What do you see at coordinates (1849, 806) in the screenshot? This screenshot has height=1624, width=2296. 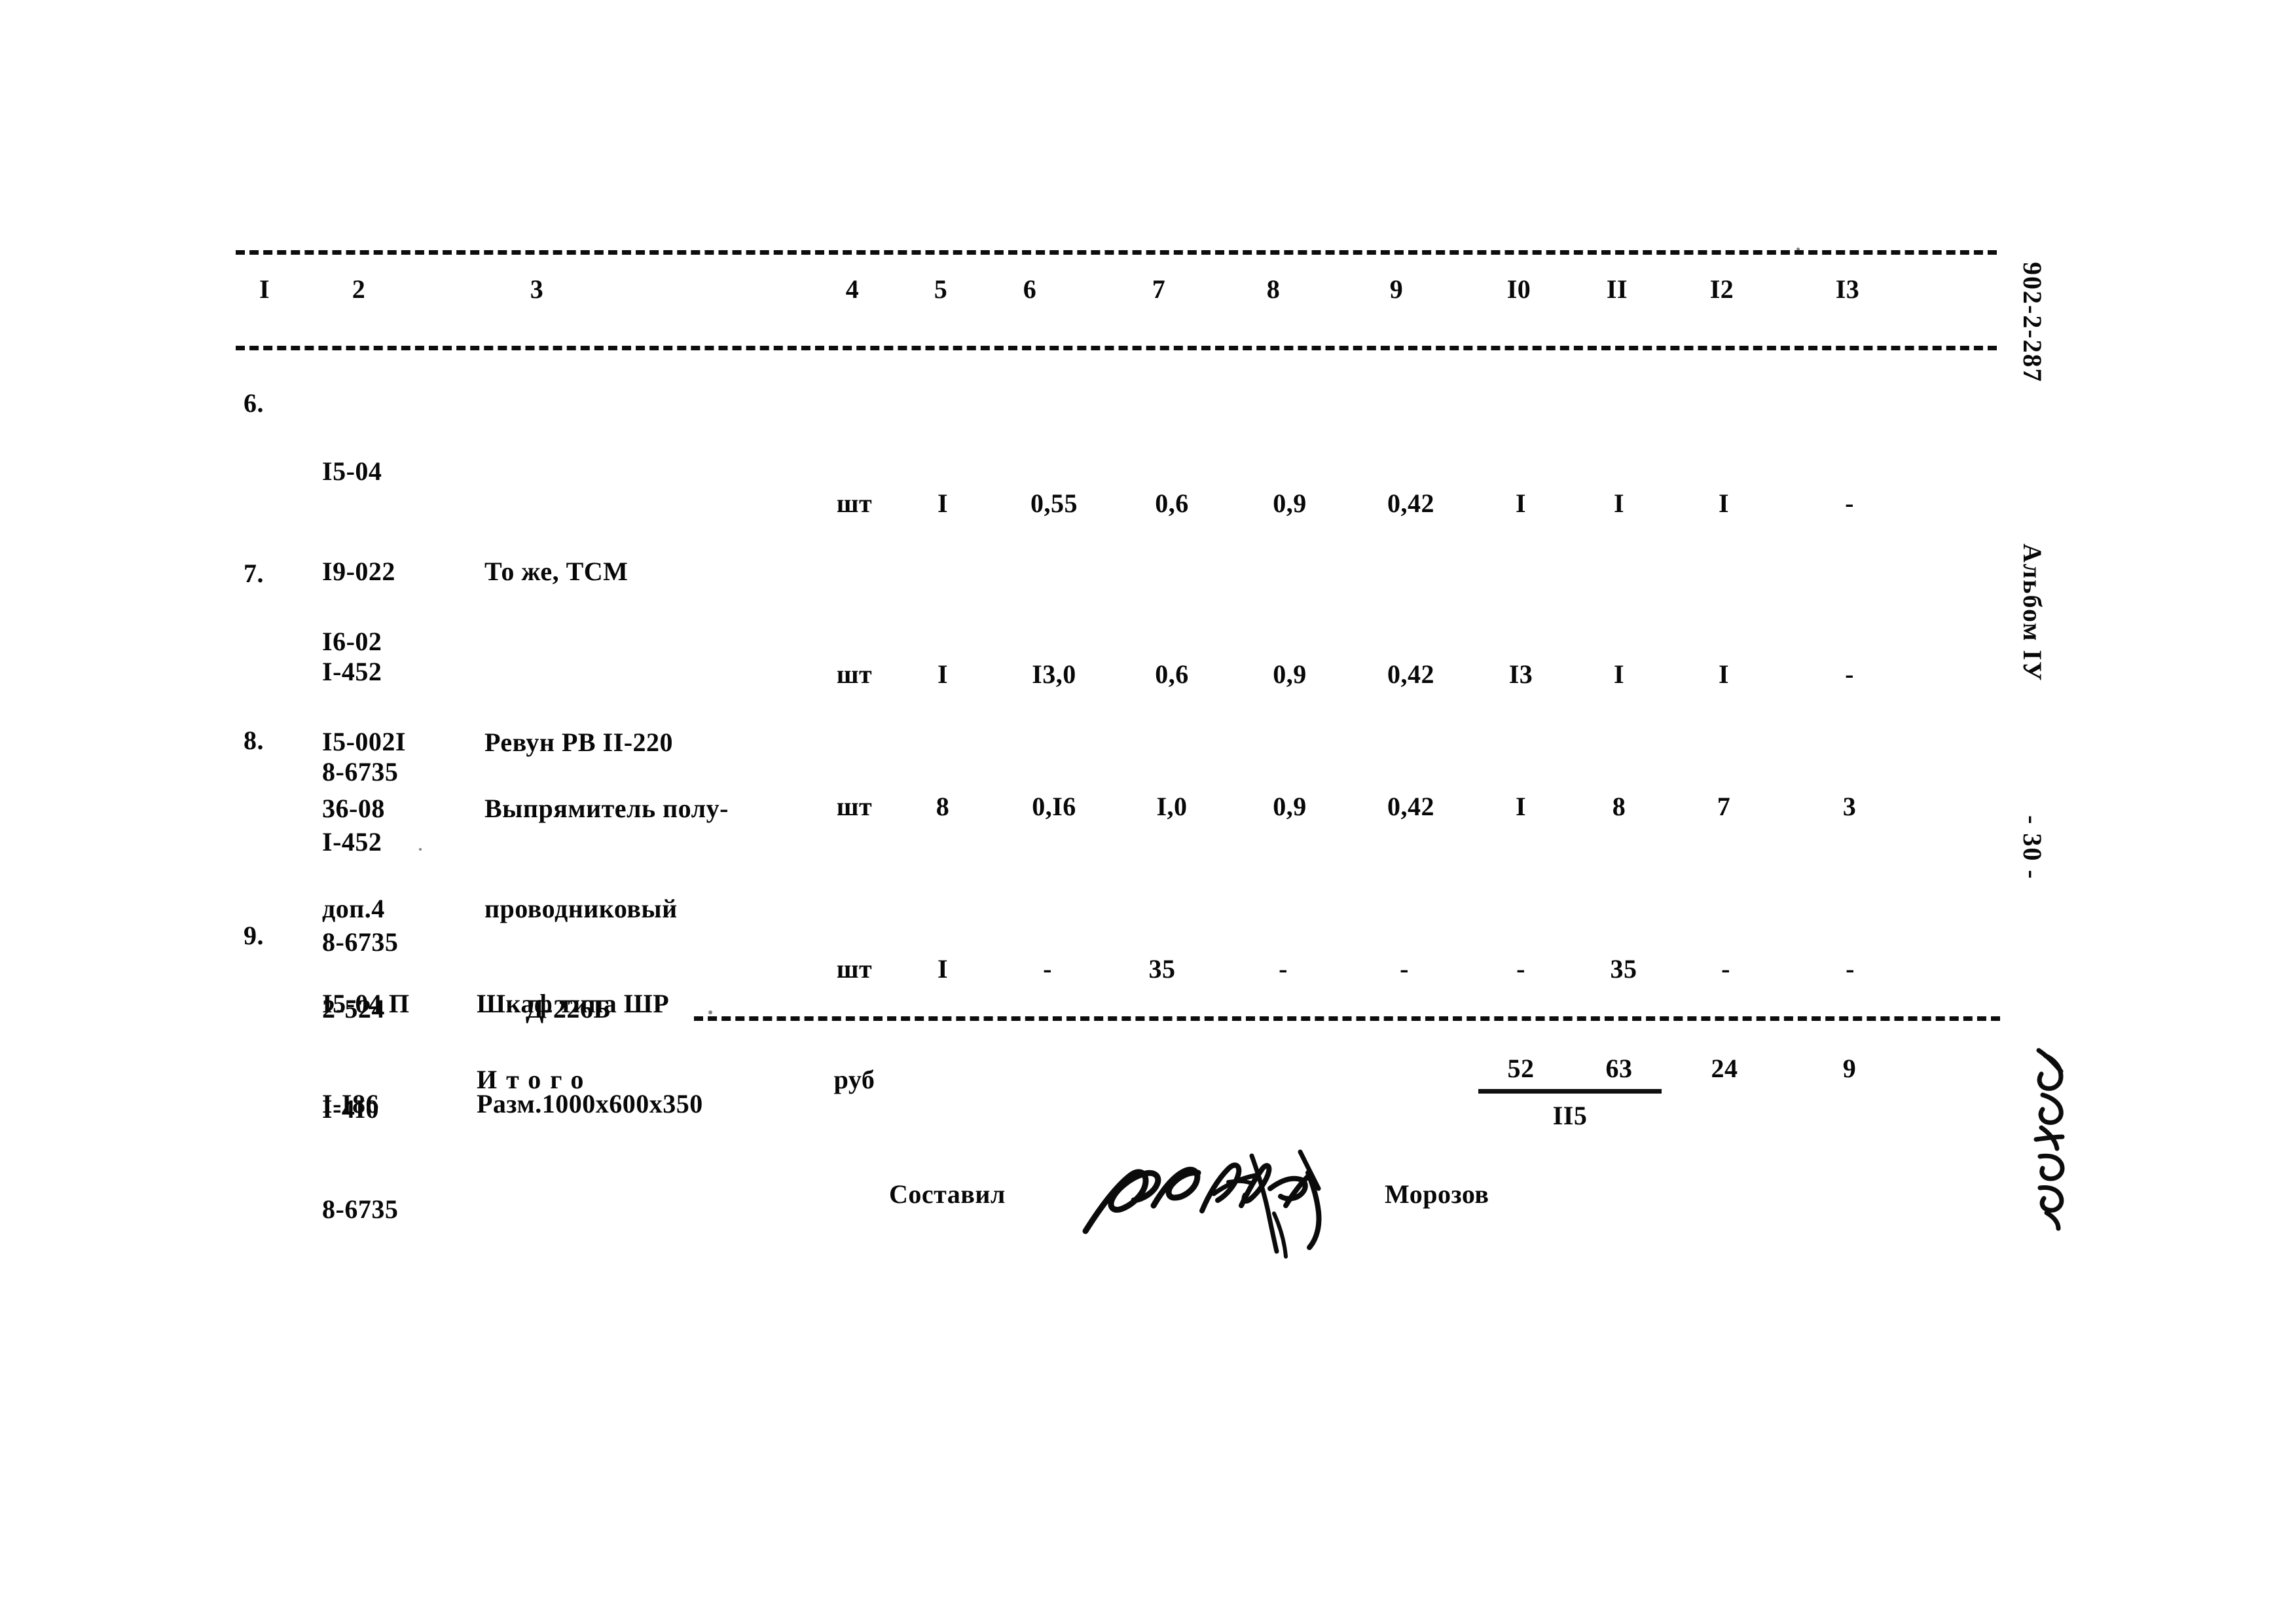 I see `row-col13: 3` at bounding box center [1849, 806].